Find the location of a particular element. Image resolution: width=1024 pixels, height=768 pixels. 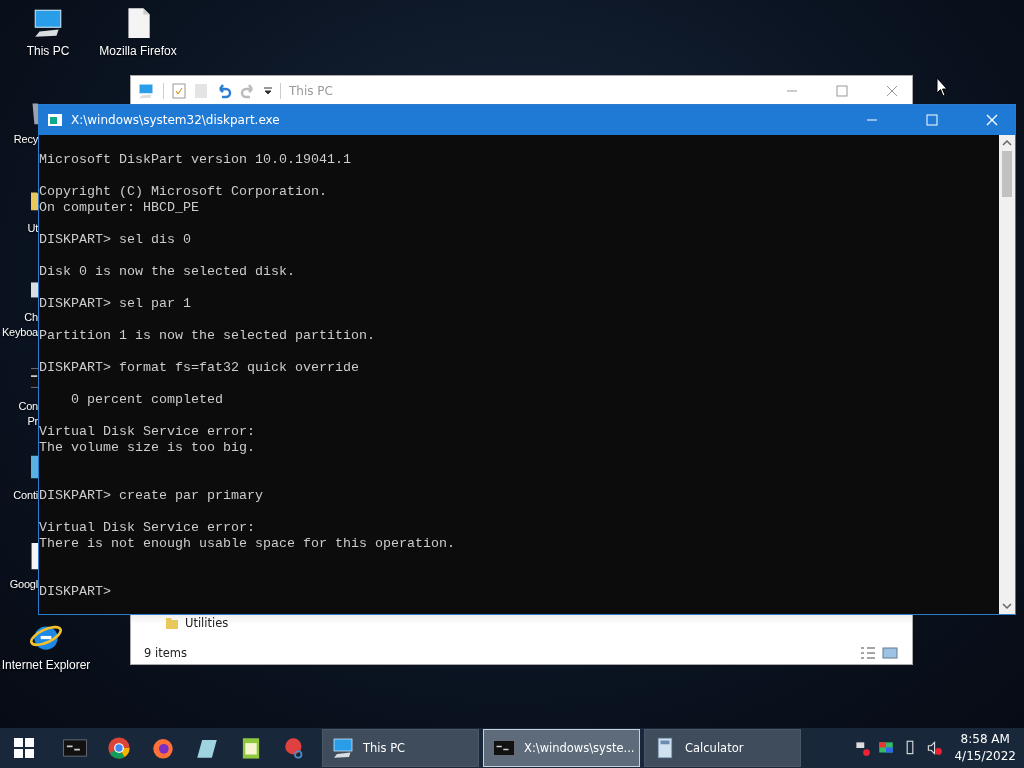

console-line: There is not enough usable space for this operation. is located at coordinates (247, 544).